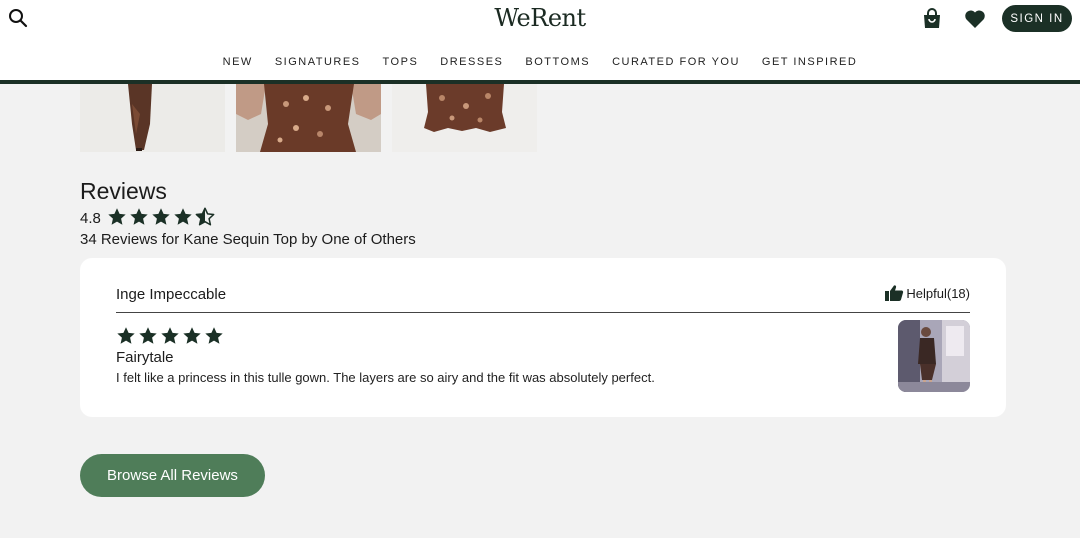 The width and height of the screenshot is (1080, 538). What do you see at coordinates (172, 475) in the screenshot?
I see `browse-all-reviews-button: Browse All Reviews` at bounding box center [172, 475].